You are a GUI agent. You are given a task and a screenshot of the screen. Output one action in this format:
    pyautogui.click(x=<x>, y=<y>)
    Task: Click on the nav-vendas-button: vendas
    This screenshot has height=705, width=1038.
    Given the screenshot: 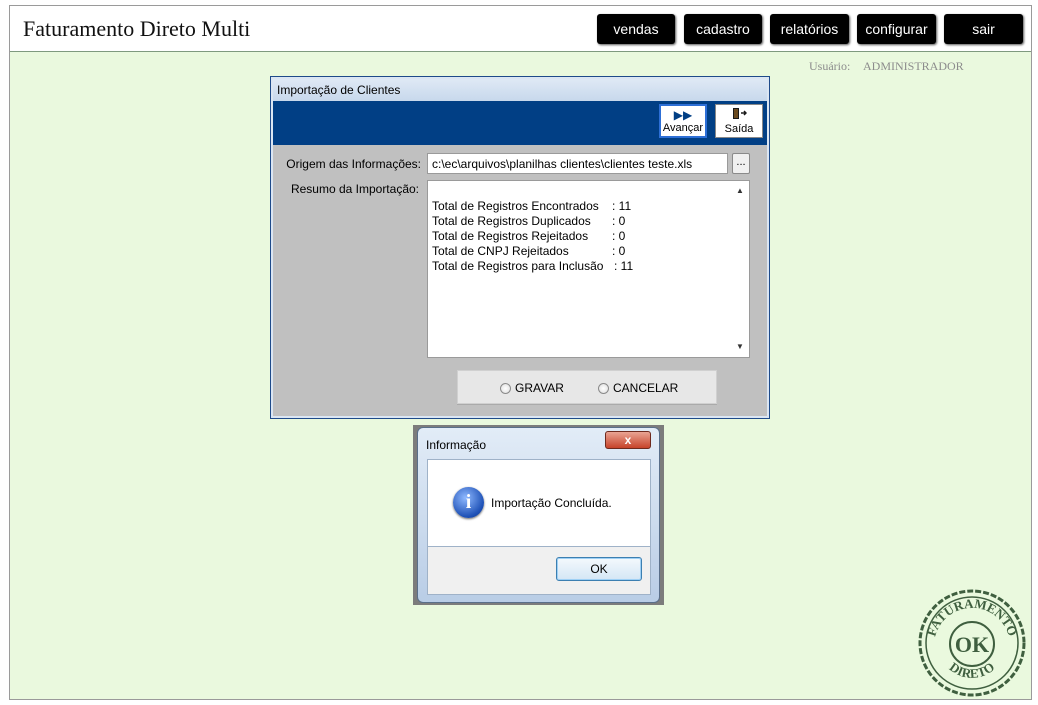 What is the action you would take?
    pyautogui.click(x=636, y=29)
    